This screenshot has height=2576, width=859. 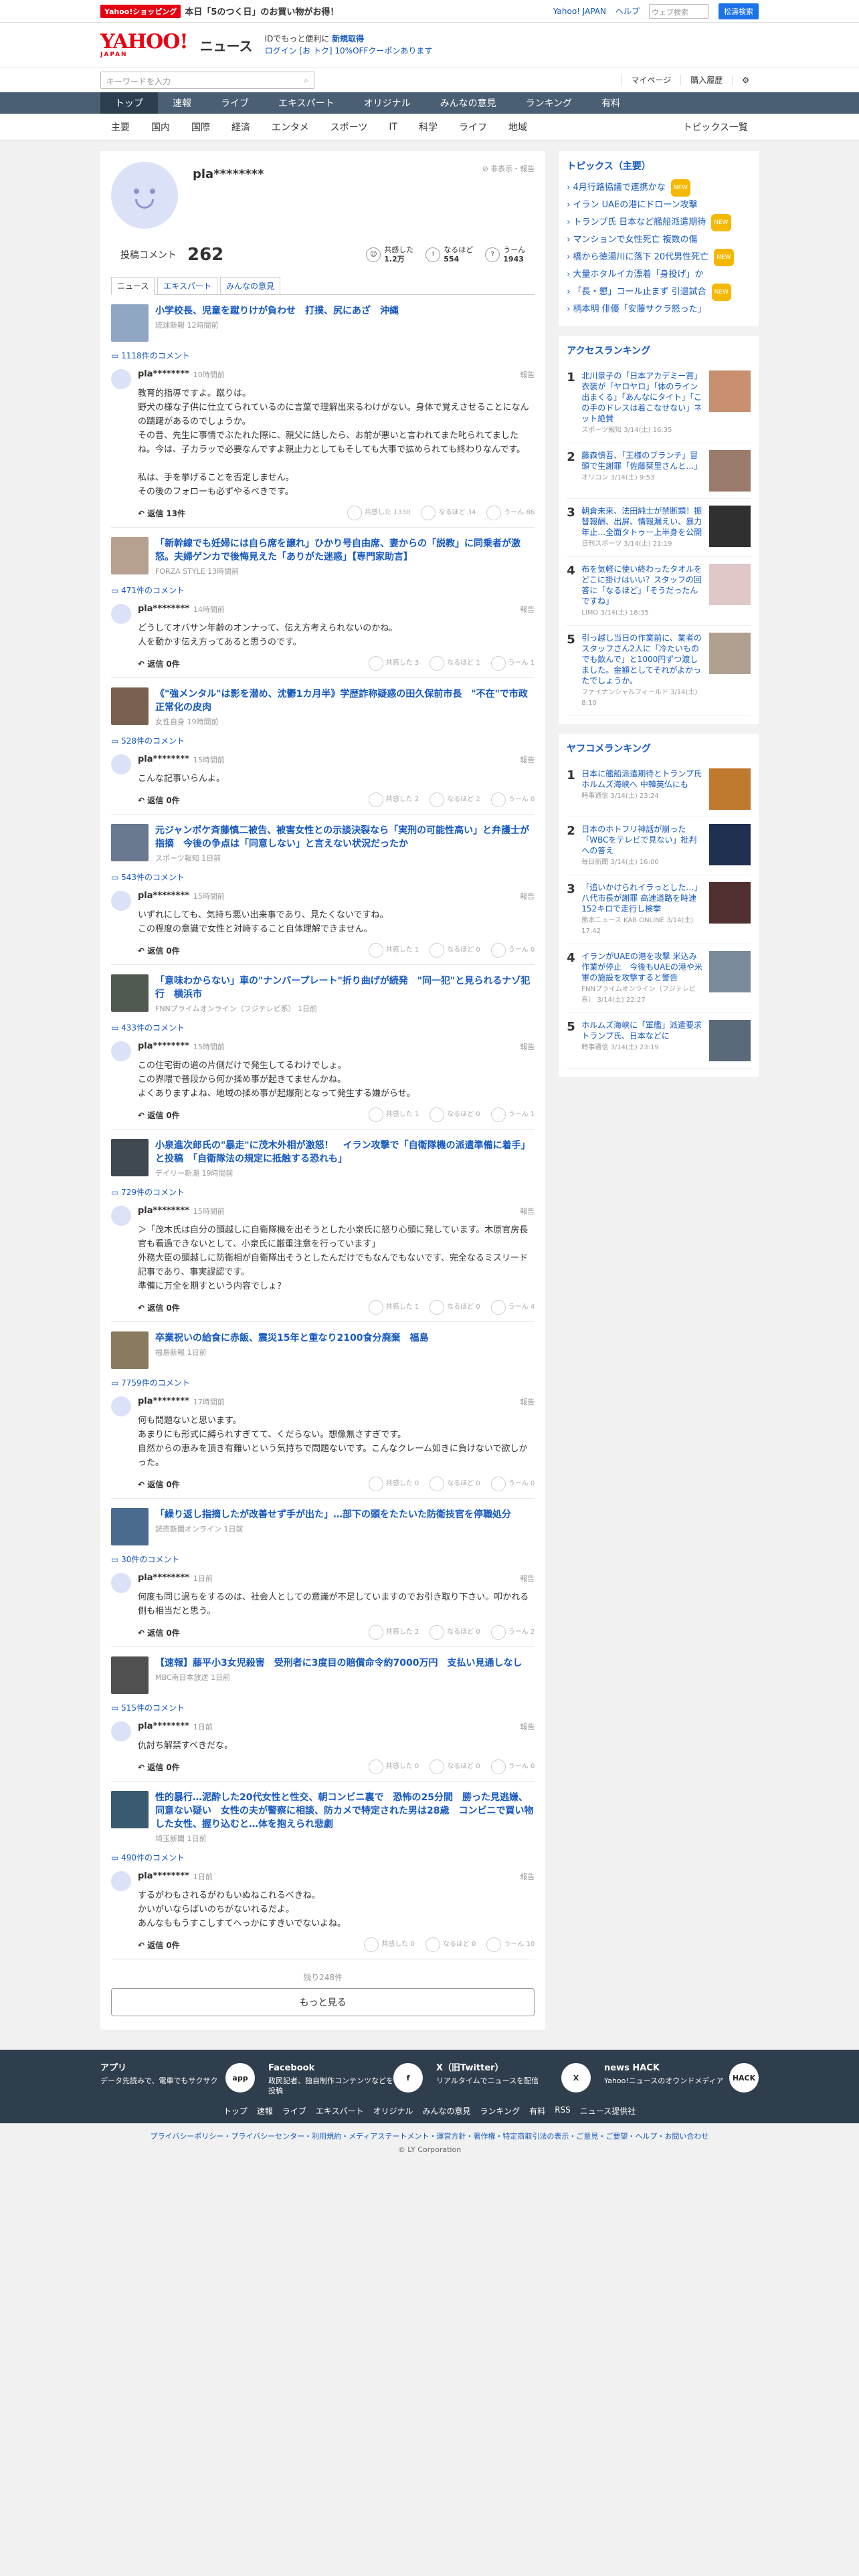 I want to click on article-link: 卒業祝いの給食に赤飯、震災15年と重なり2100食分廃棄 福島 福島新報 1日前, so click(x=323, y=1350).